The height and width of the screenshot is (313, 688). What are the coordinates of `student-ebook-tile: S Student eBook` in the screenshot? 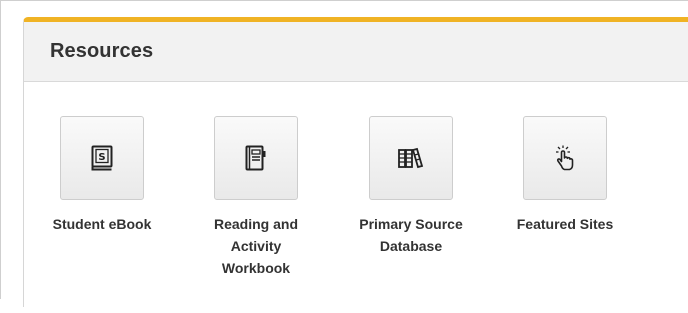 It's located at (102, 175).